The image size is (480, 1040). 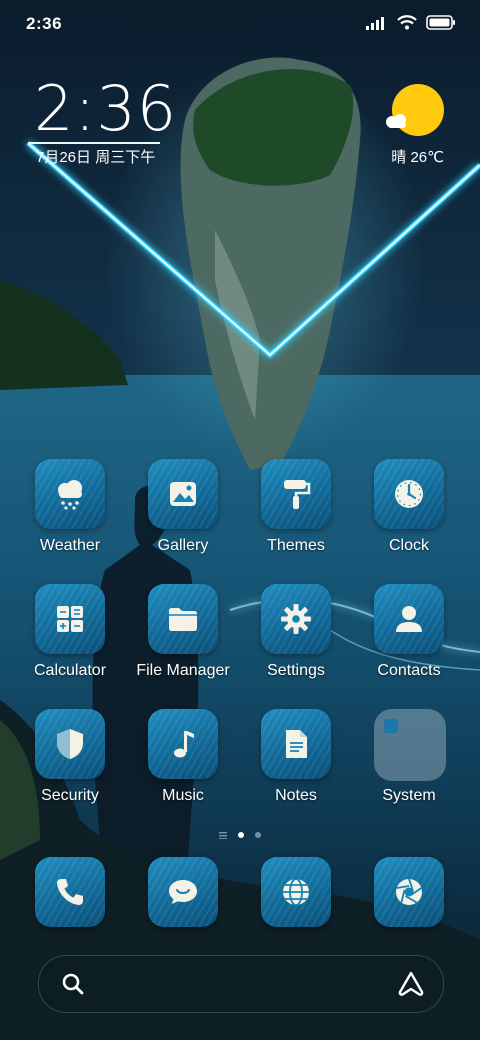 What do you see at coordinates (396, 121) in the screenshot?
I see `cloud-icon` at bounding box center [396, 121].